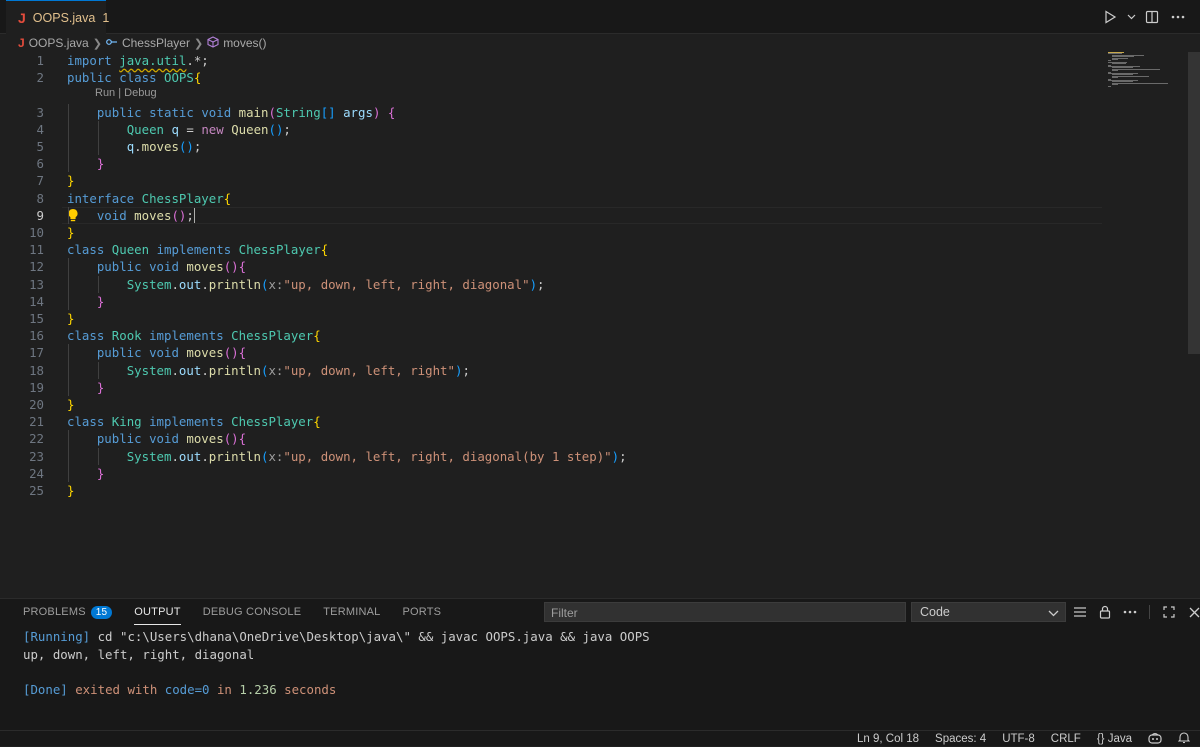 The height and width of the screenshot is (747, 1200). I want to click on code-line: 6 }, so click(550, 163).